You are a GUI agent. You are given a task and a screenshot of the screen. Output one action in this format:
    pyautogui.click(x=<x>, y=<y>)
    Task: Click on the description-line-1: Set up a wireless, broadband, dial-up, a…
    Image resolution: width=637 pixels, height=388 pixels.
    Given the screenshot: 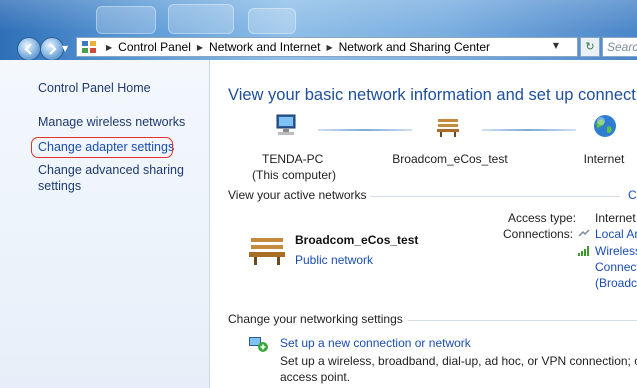 What is the action you would take?
    pyautogui.click(x=458, y=361)
    